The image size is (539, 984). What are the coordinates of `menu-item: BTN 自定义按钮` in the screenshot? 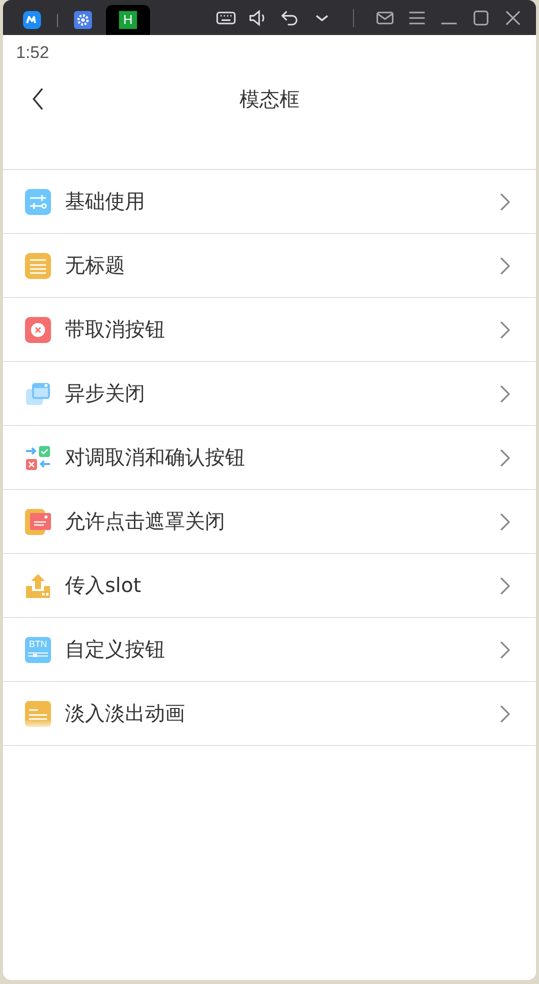 It's located at (269, 650).